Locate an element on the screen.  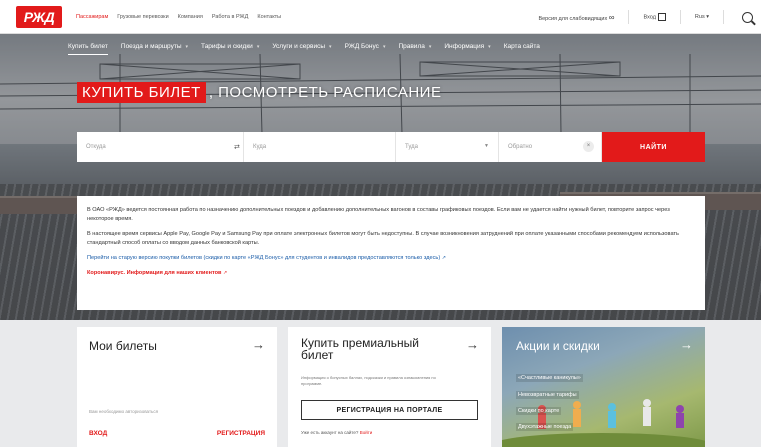
login-link: Вход is located at coordinates (654, 17).